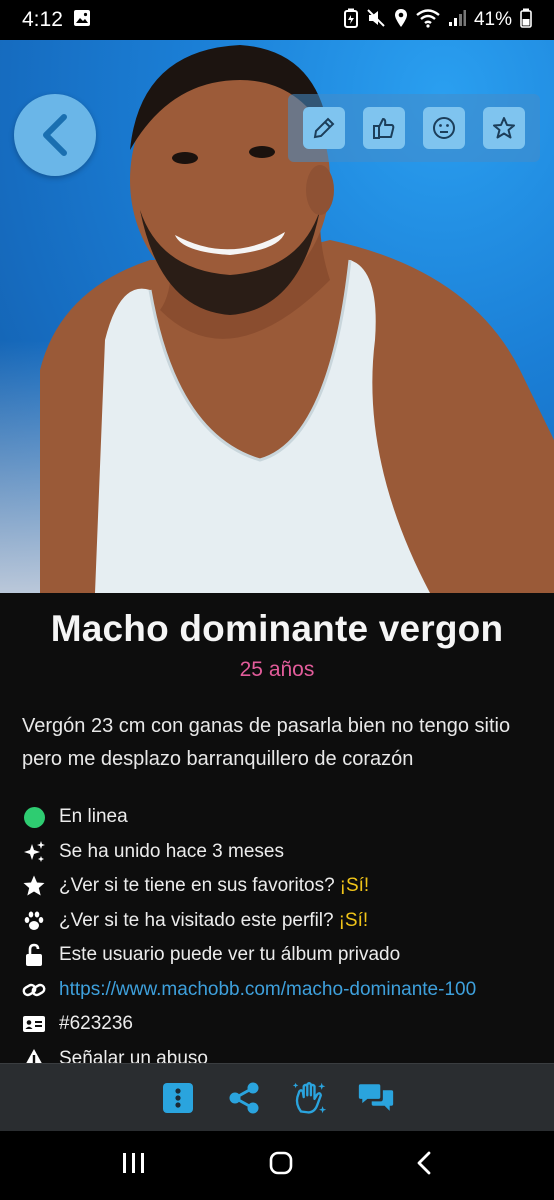 This screenshot has width=554, height=1200. I want to click on favorites-question: ¿Ver si te tiene en sus favoritos?, so click(197, 886).